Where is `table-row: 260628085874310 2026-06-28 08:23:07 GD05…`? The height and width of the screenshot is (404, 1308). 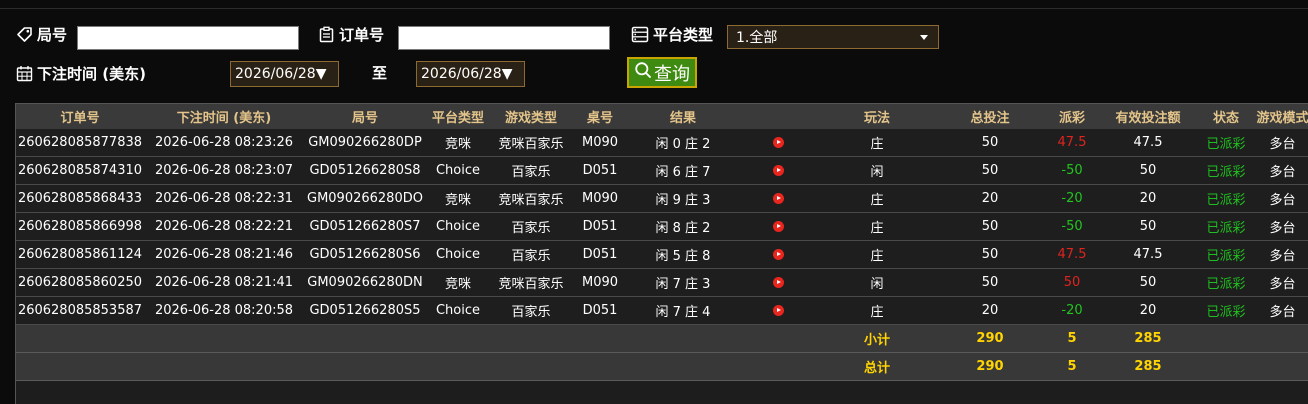 table-row: 260628085874310 2026-06-28 08:23:07 GD05… is located at coordinates (662, 170).